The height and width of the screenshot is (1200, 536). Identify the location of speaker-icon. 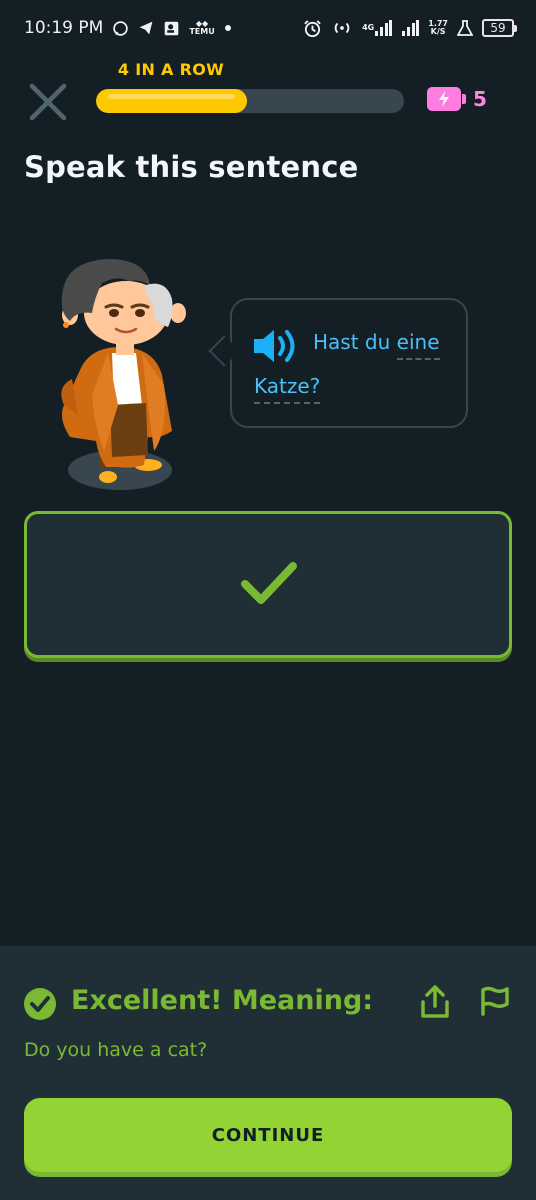
(274, 346).